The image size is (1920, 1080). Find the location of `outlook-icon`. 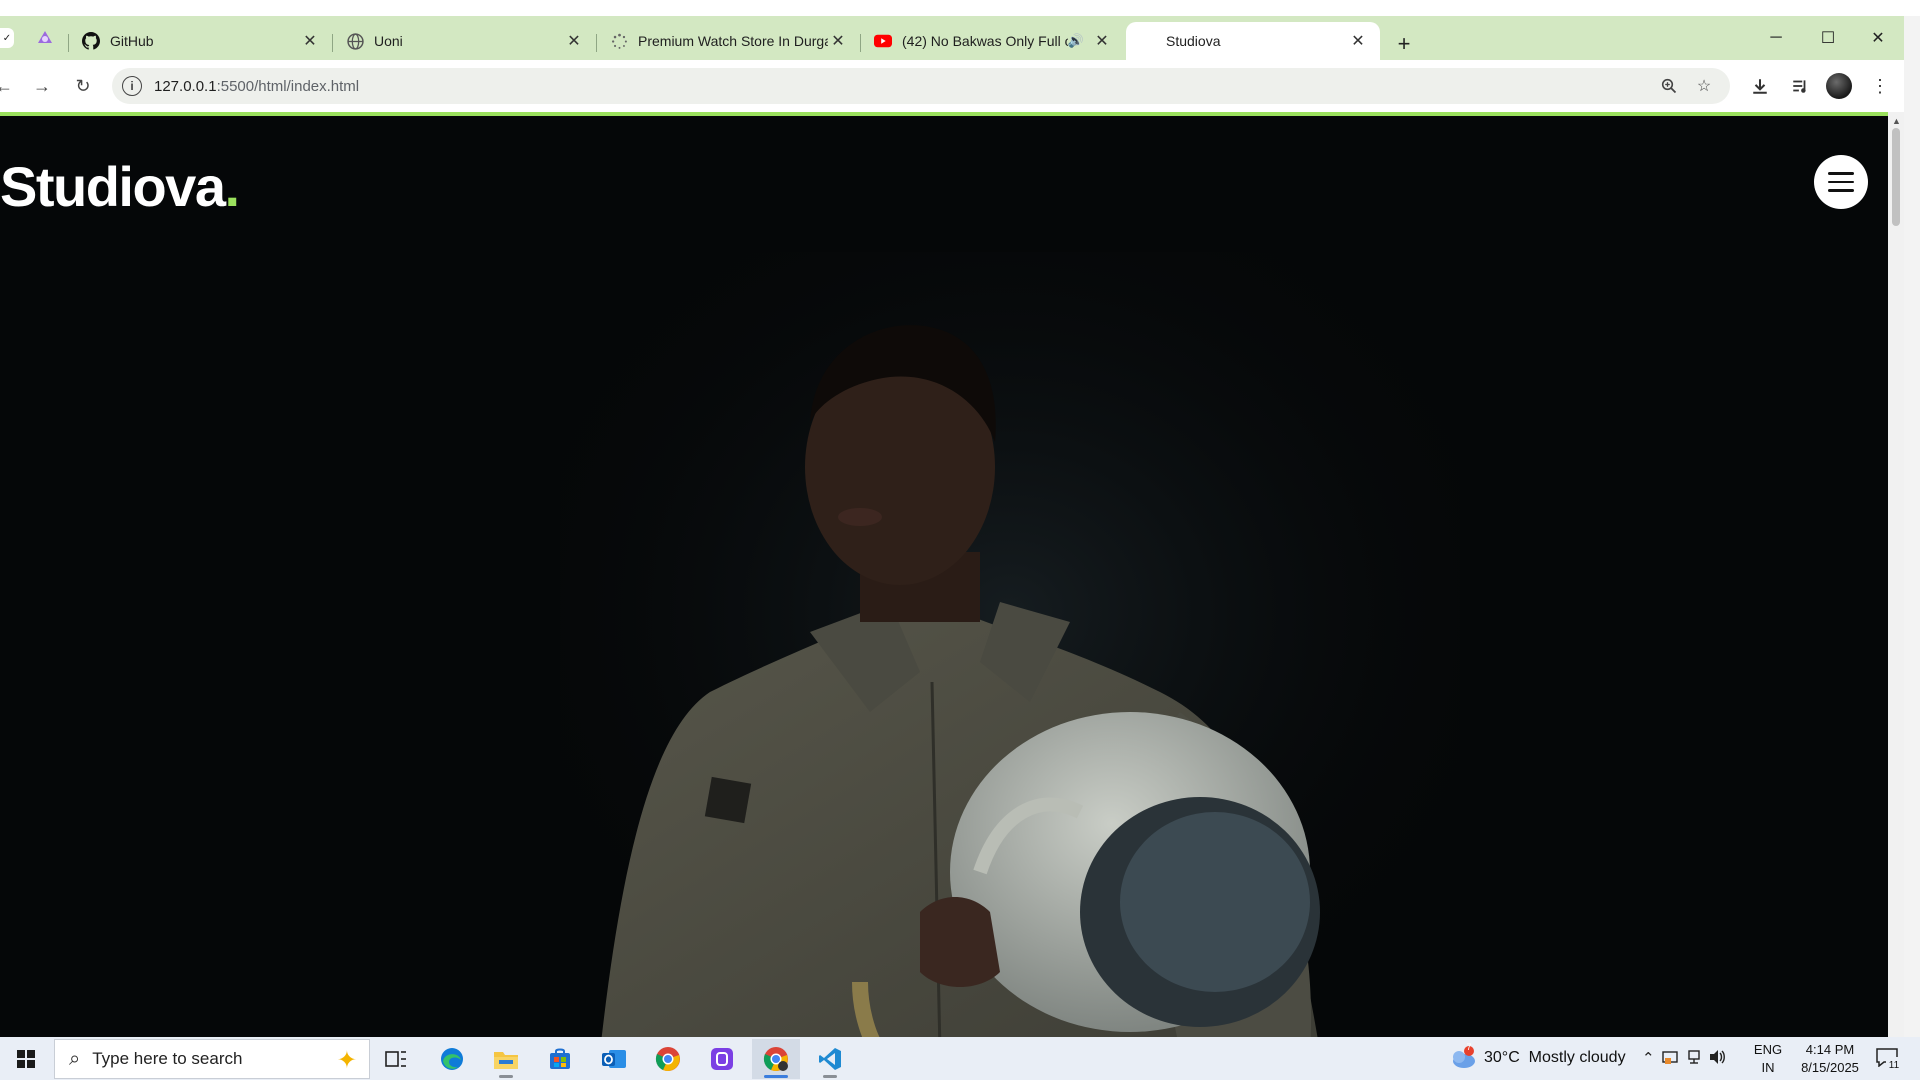

outlook-icon is located at coordinates (614, 1059).